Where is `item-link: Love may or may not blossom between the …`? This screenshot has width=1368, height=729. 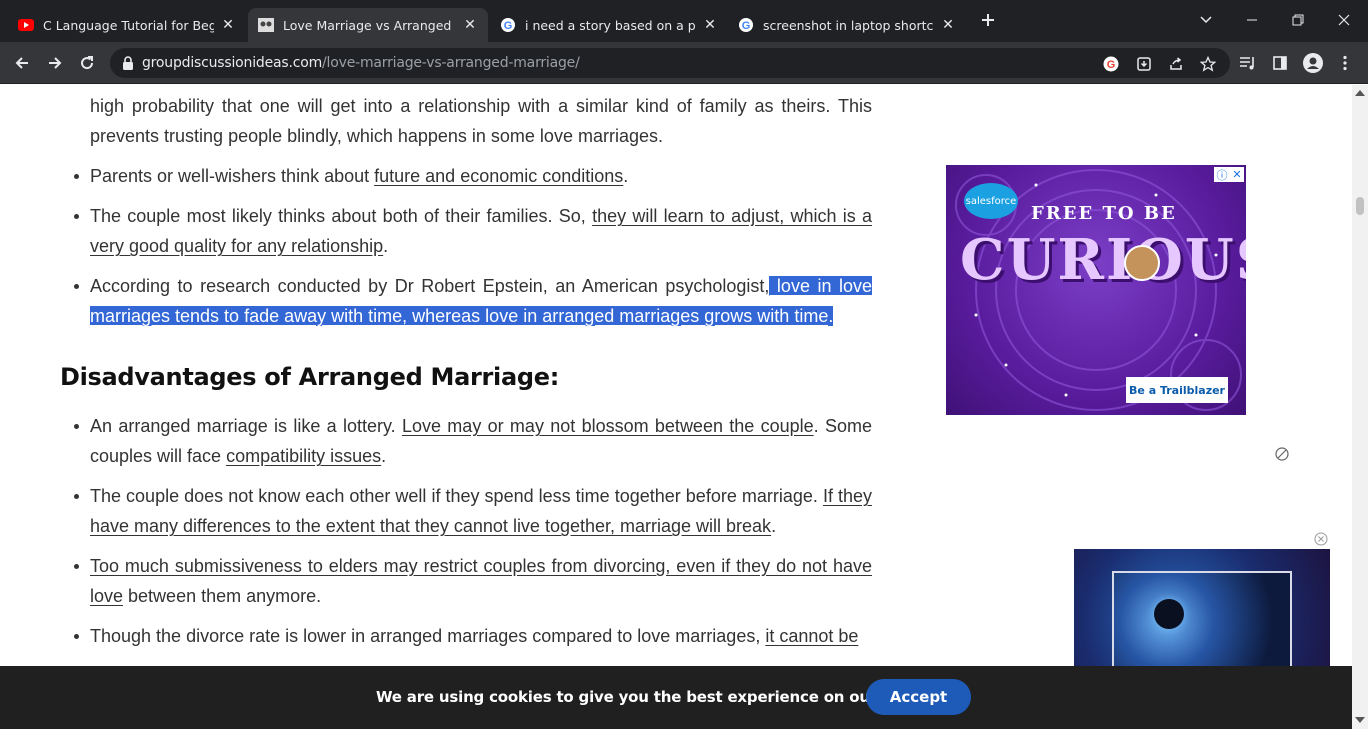 item-link: Love may or may not blossom between the … is located at coordinates (608, 426).